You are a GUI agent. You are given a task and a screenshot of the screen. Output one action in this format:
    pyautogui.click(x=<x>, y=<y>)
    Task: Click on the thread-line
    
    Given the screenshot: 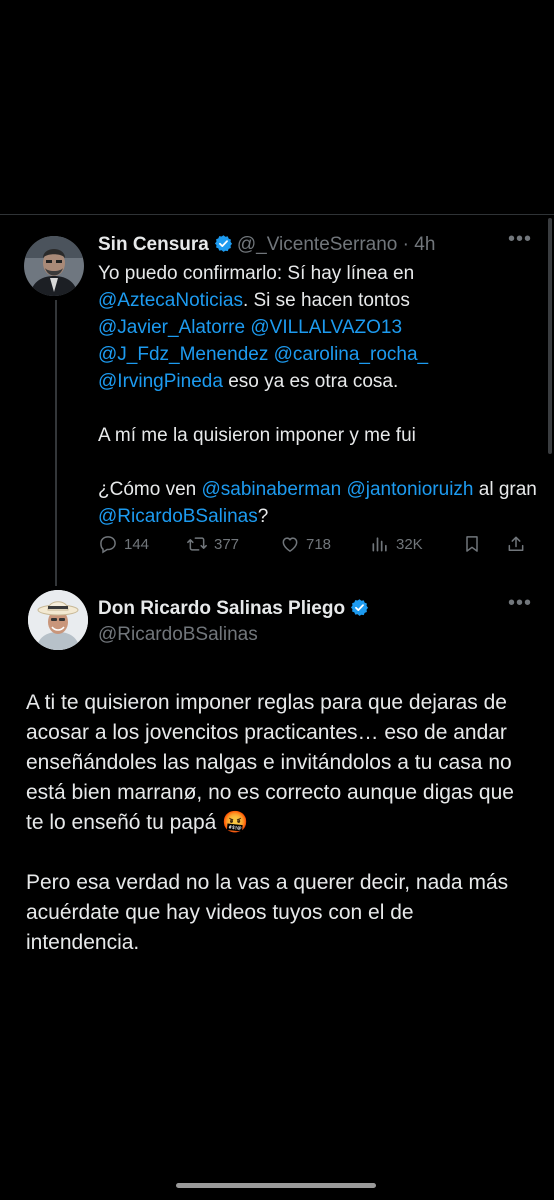 What is the action you would take?
    pyautogui.click(x=56, y=443)
    